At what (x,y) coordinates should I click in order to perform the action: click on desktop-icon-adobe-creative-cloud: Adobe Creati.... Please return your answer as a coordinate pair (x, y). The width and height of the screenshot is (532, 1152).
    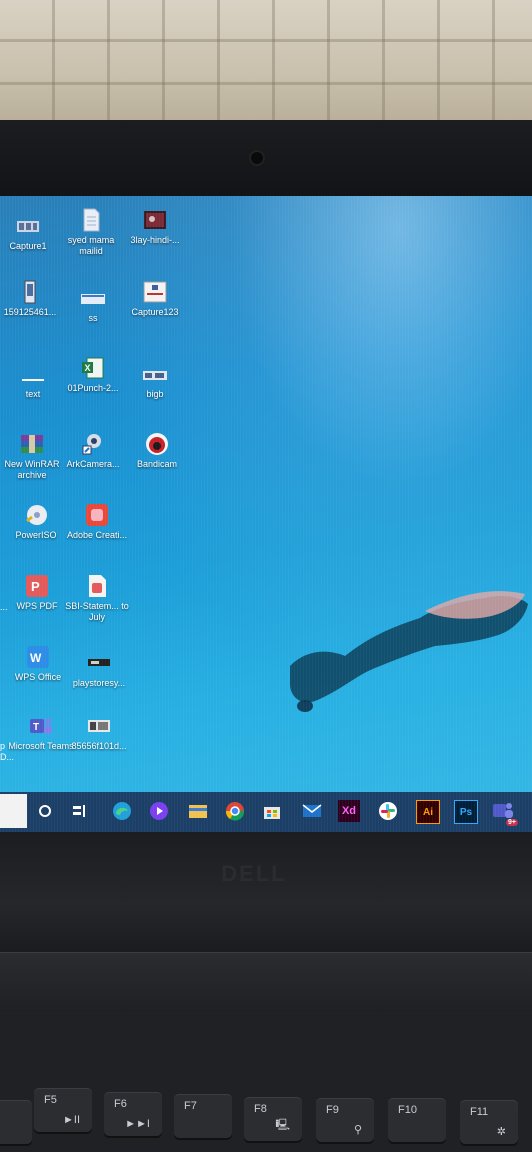
    Looking at the image, I should click on (97, 522).